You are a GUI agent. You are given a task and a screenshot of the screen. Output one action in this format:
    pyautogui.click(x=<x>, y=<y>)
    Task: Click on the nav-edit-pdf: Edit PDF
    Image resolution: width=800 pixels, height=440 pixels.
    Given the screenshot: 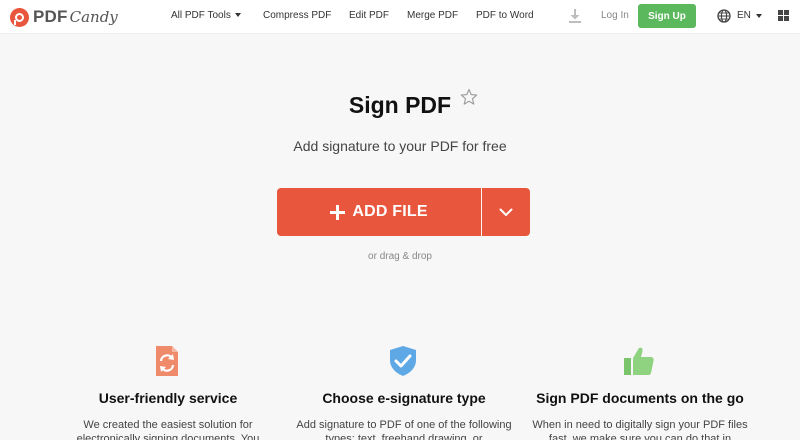 What is the action you would take?
    pyautogui.click(x=369, y=15)
    